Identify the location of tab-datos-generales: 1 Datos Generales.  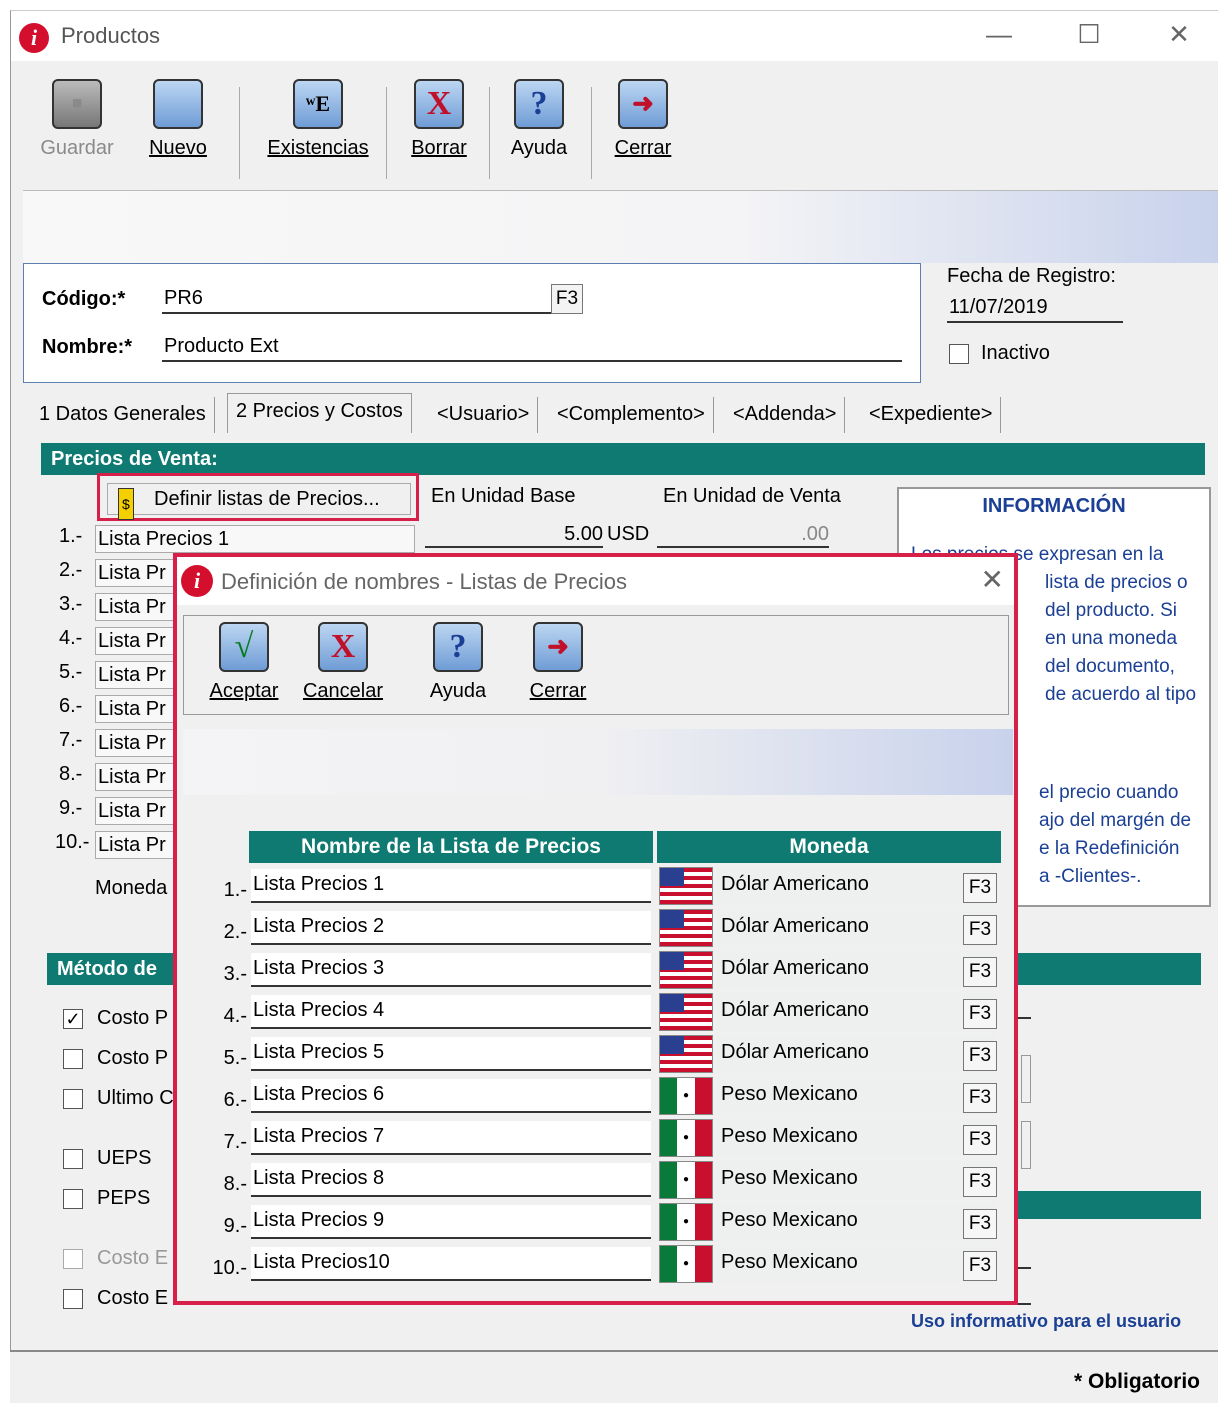
(123, 415).